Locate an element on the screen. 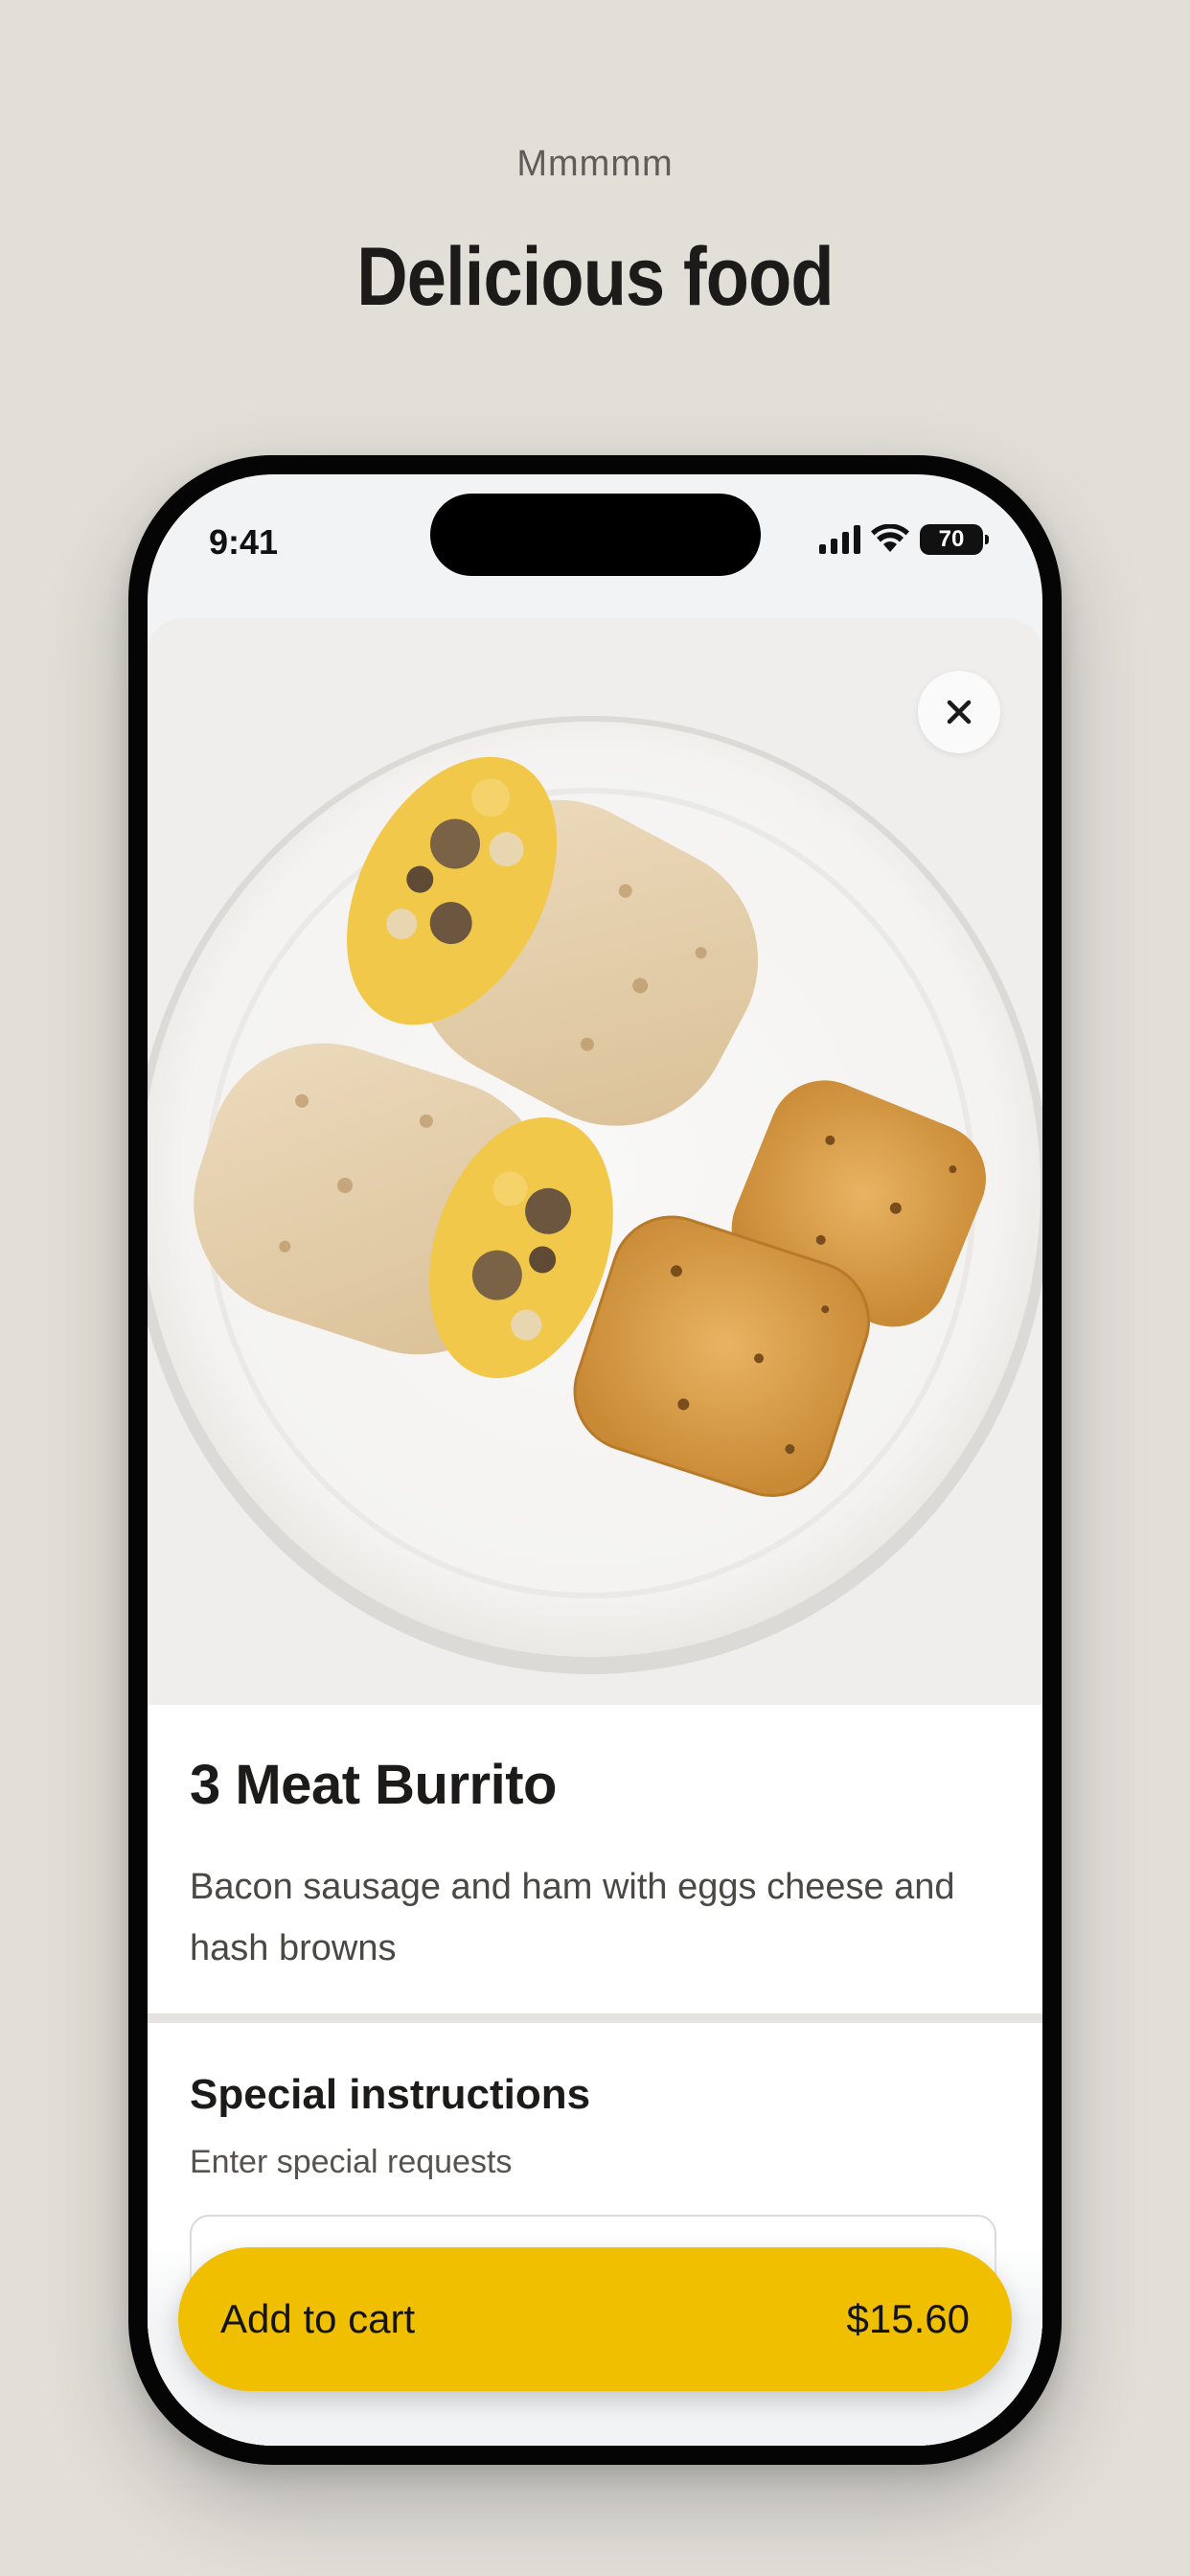 This screenshot has width=1190, height=2576. cart-price: $15.60 is located at coordinates (908, 2318).